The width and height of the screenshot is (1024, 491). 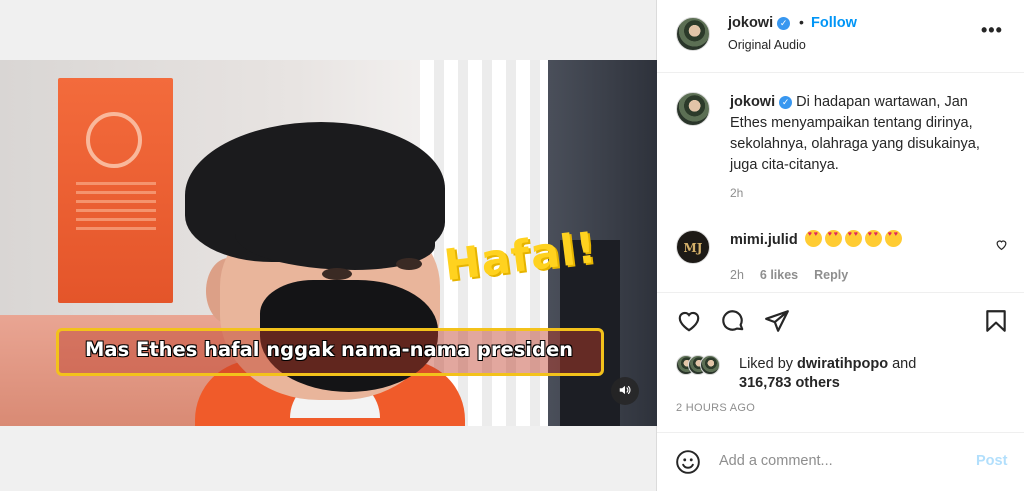 I want to click on comment-body: mimi.julid, so click(x=816, y=239).